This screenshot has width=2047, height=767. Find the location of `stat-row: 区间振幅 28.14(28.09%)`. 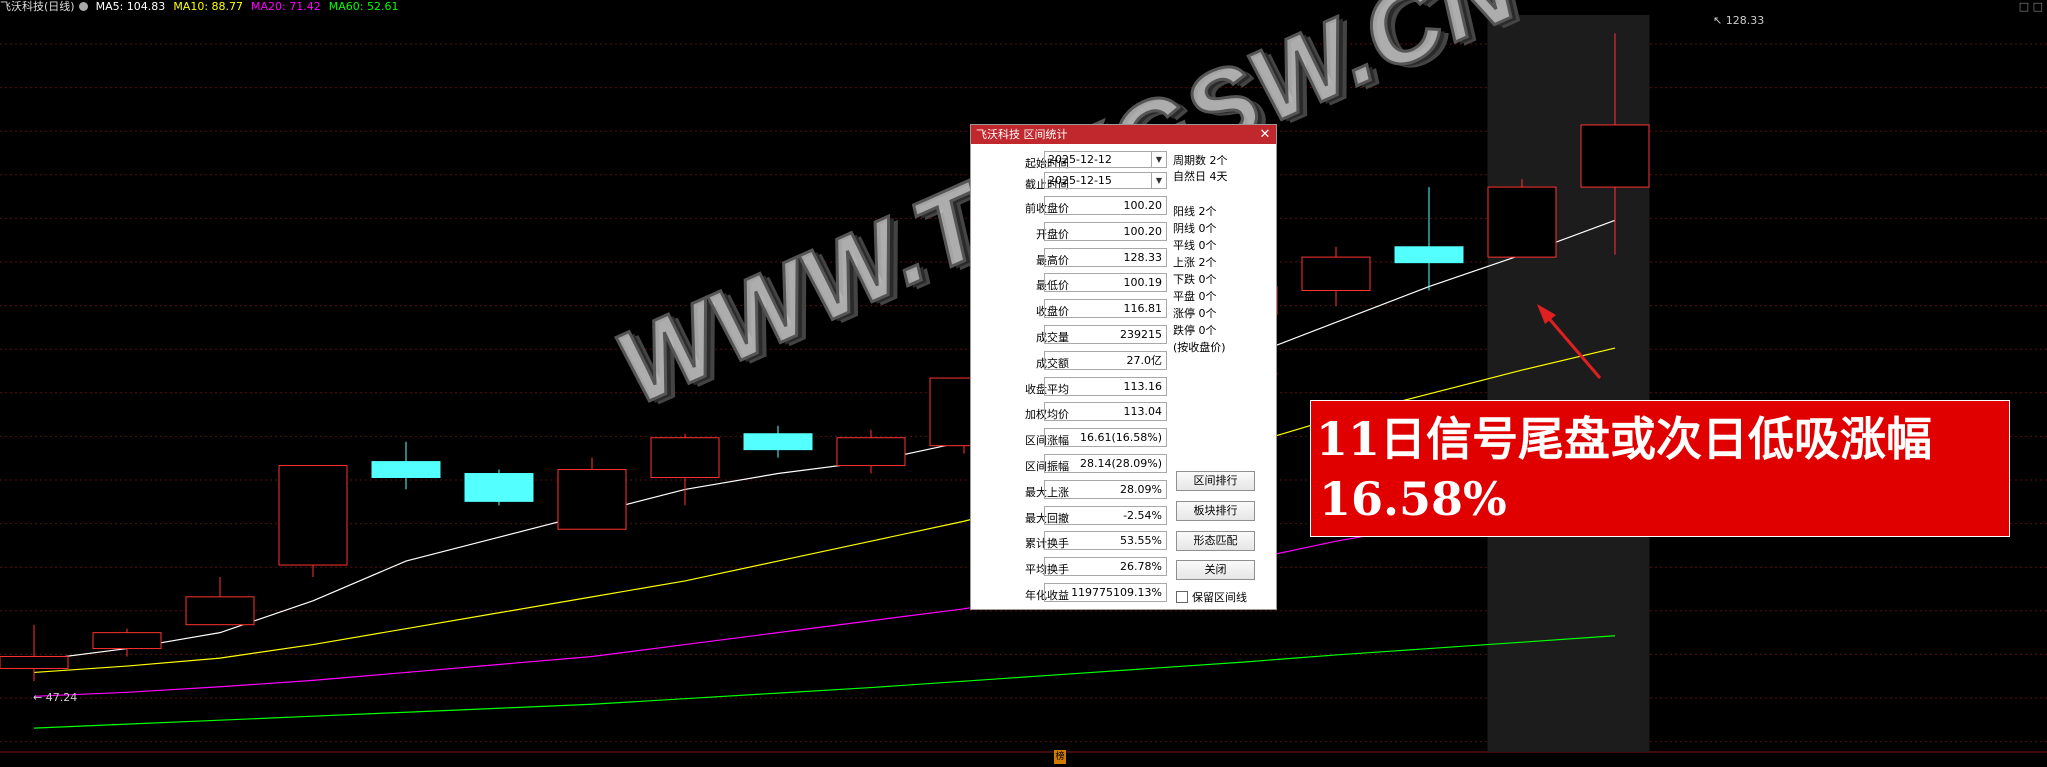

stat-row: 区间振幅 28.14(28.09%) is located at coordinates (1078, 465).